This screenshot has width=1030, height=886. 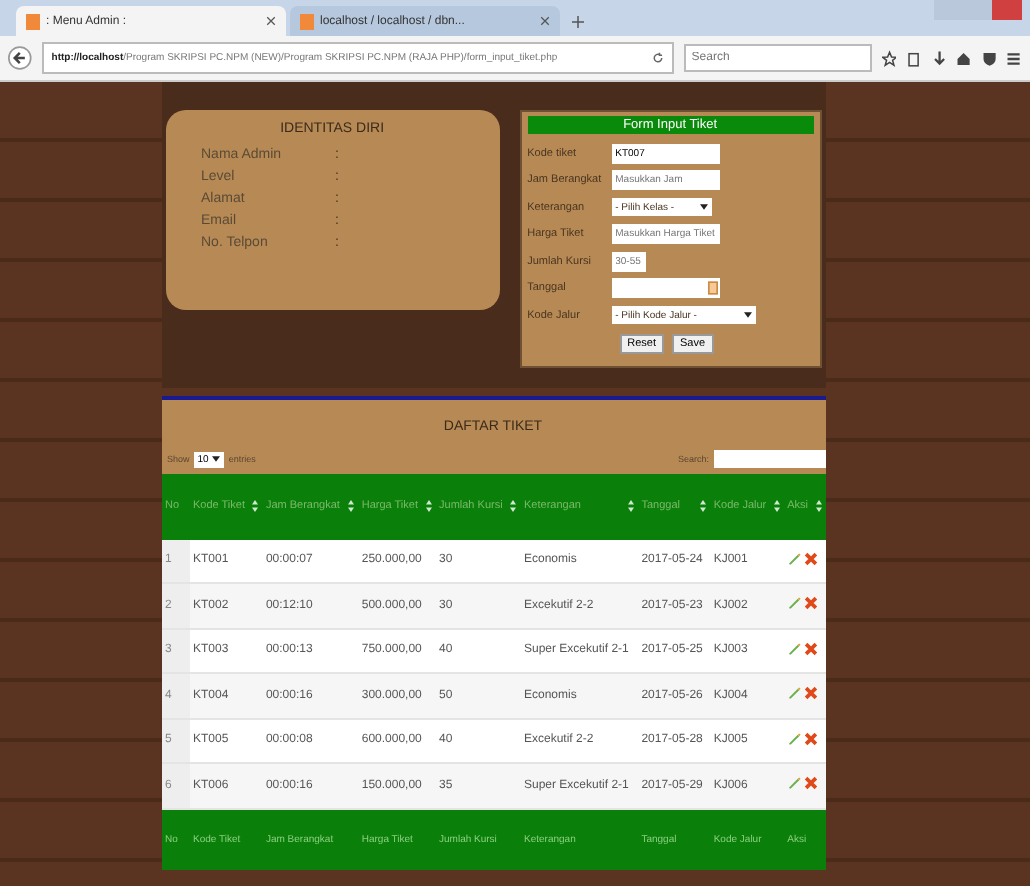 What do you see at coordinates (20, 58) in the screenshot?
I see `back-icon` at bounding box center [20, 58].